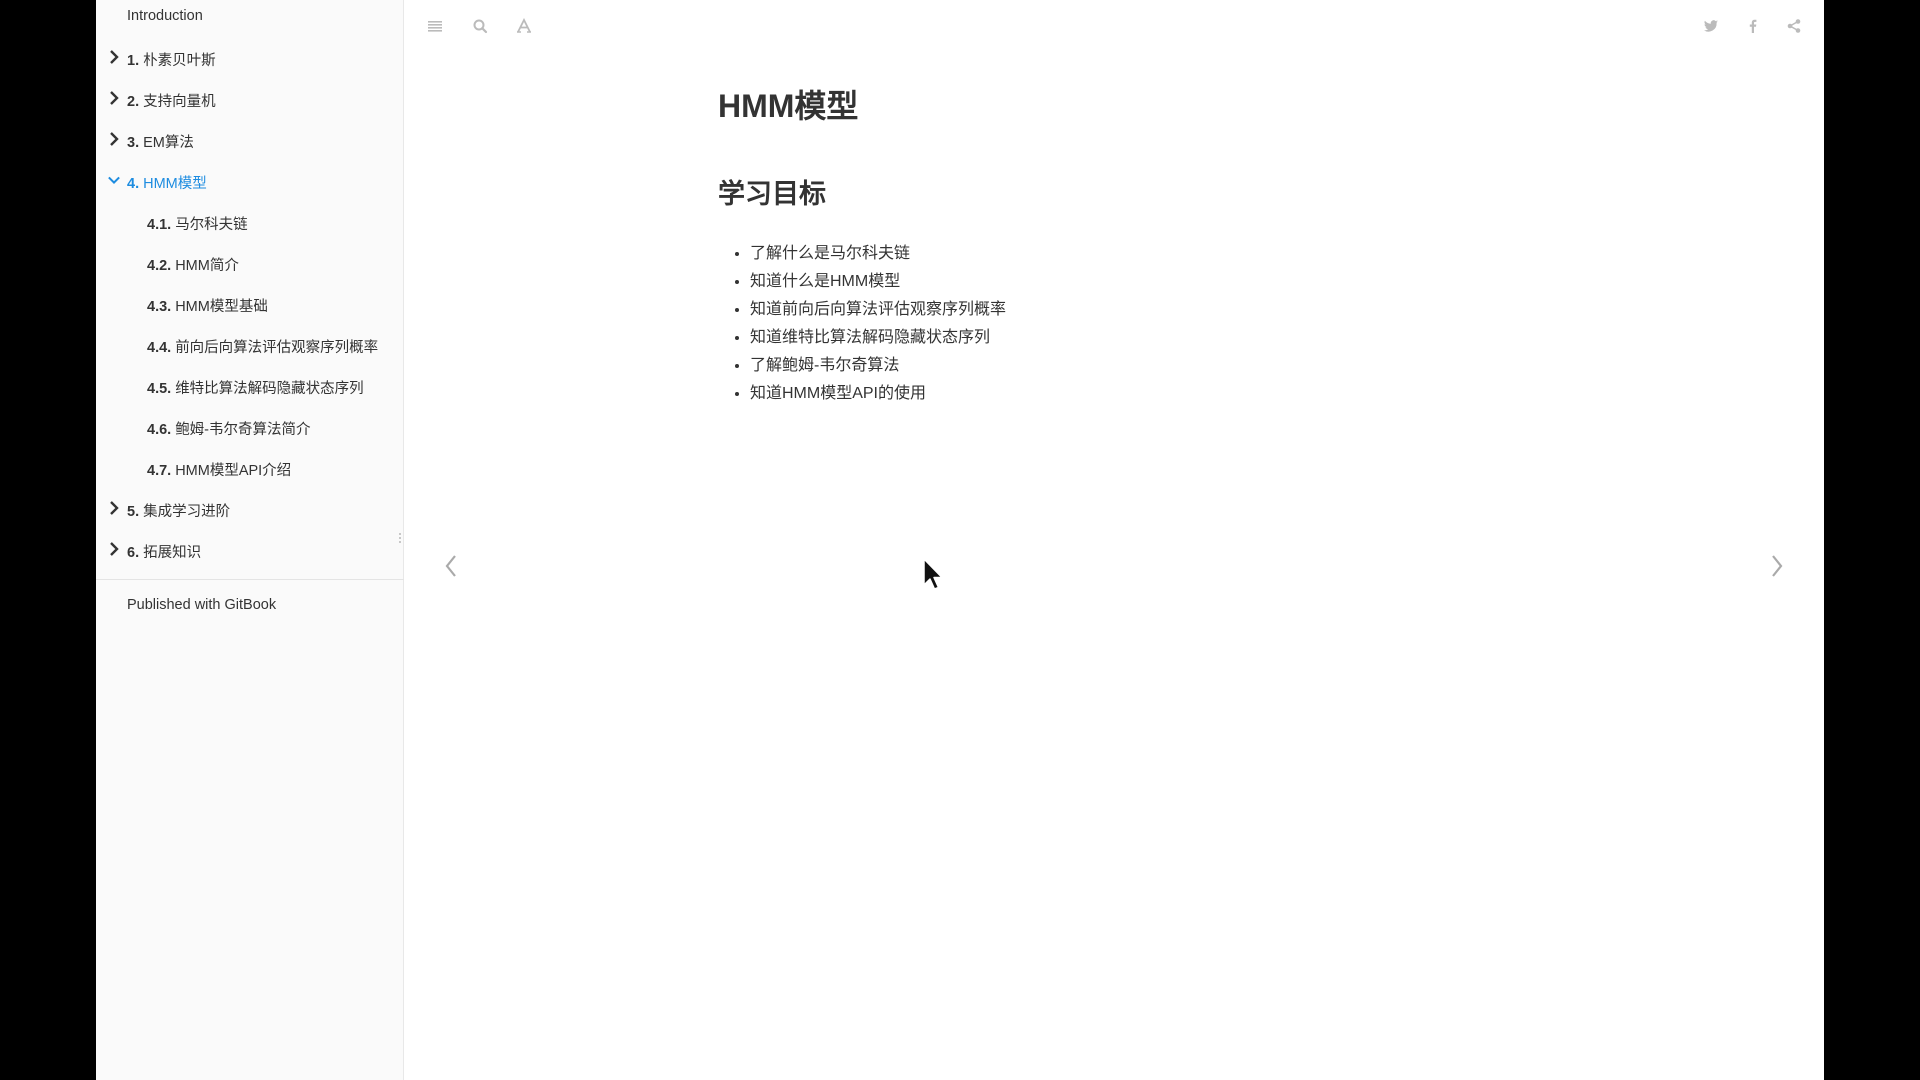 Image resolution: width=1920 pixels, height=1080 pixels. What do you see at coordinates (250, 58) in the screenshot?
I see `sidebar-item-naive-bayes: 1. 朴素贝叶斯` at bounding box center [250, 58].